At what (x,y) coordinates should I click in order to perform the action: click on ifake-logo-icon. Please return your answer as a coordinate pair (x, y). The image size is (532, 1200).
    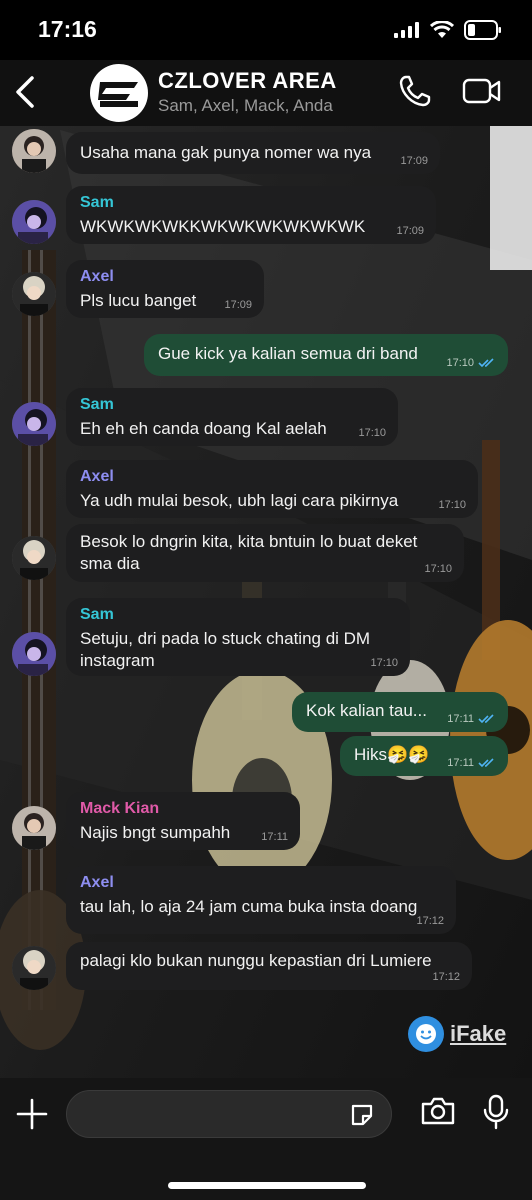
    Looking at the image, I should click on (426, 1034).